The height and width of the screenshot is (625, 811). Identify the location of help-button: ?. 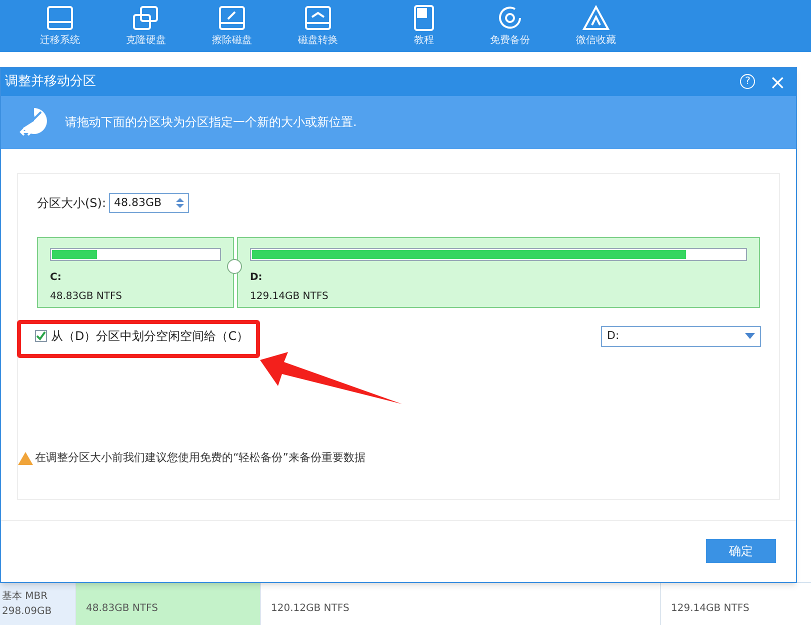
(748, 82).